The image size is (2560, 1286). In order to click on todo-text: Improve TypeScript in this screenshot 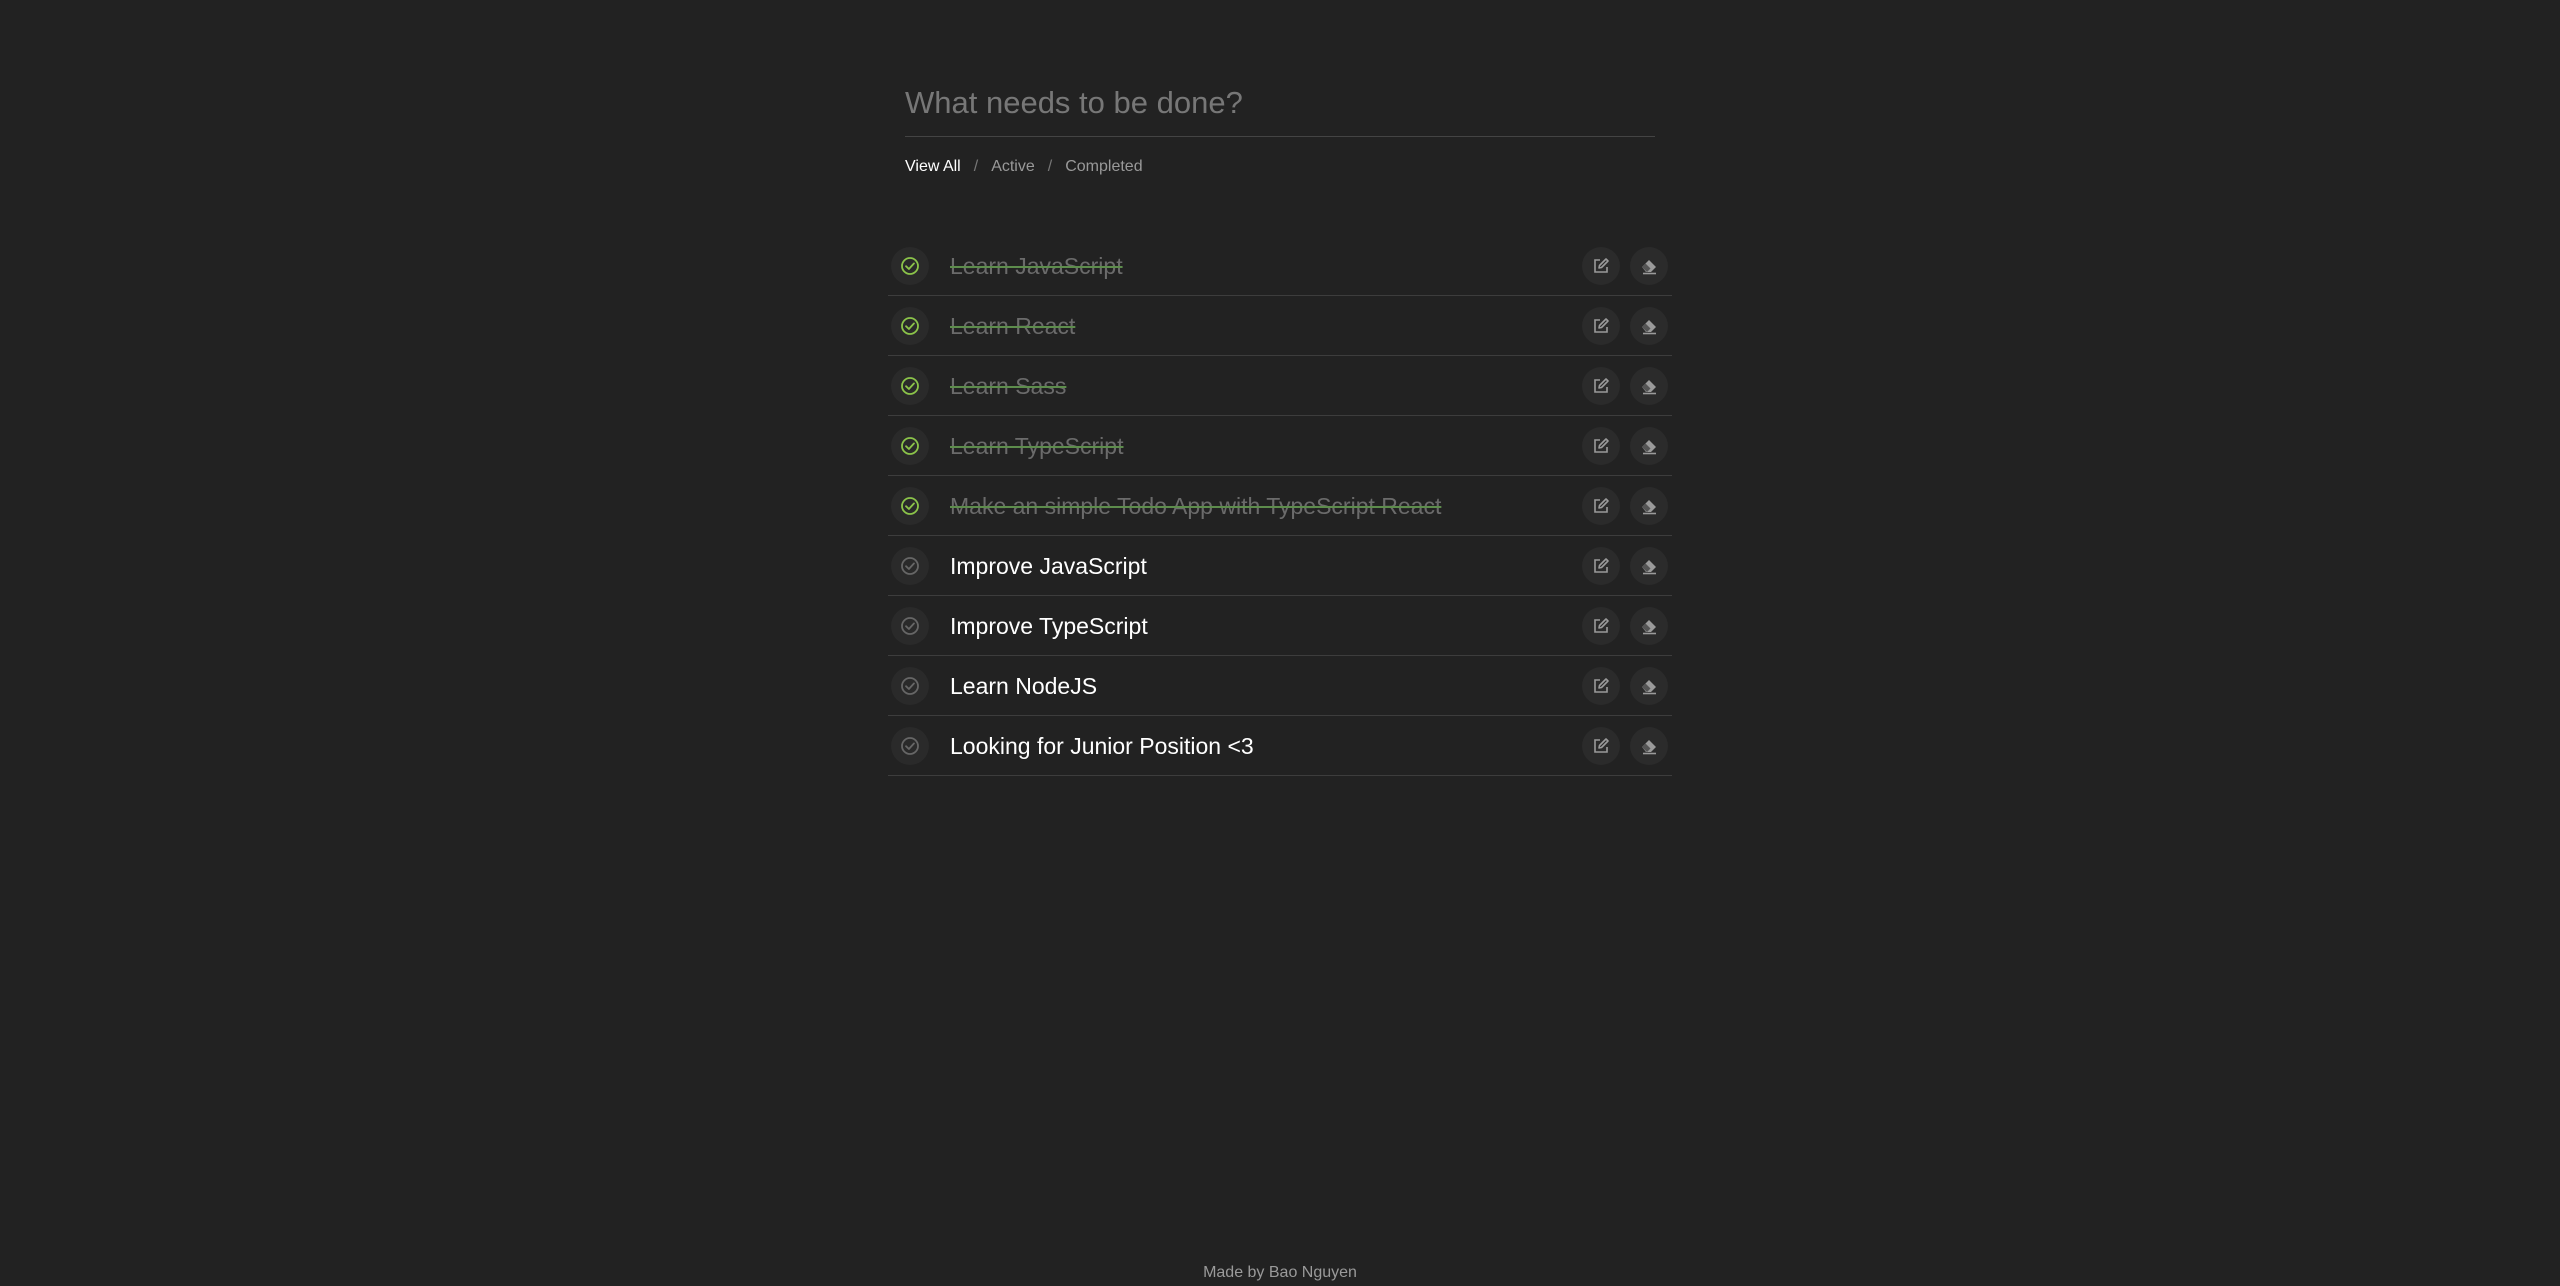, I will do `click(1049, 626)`.